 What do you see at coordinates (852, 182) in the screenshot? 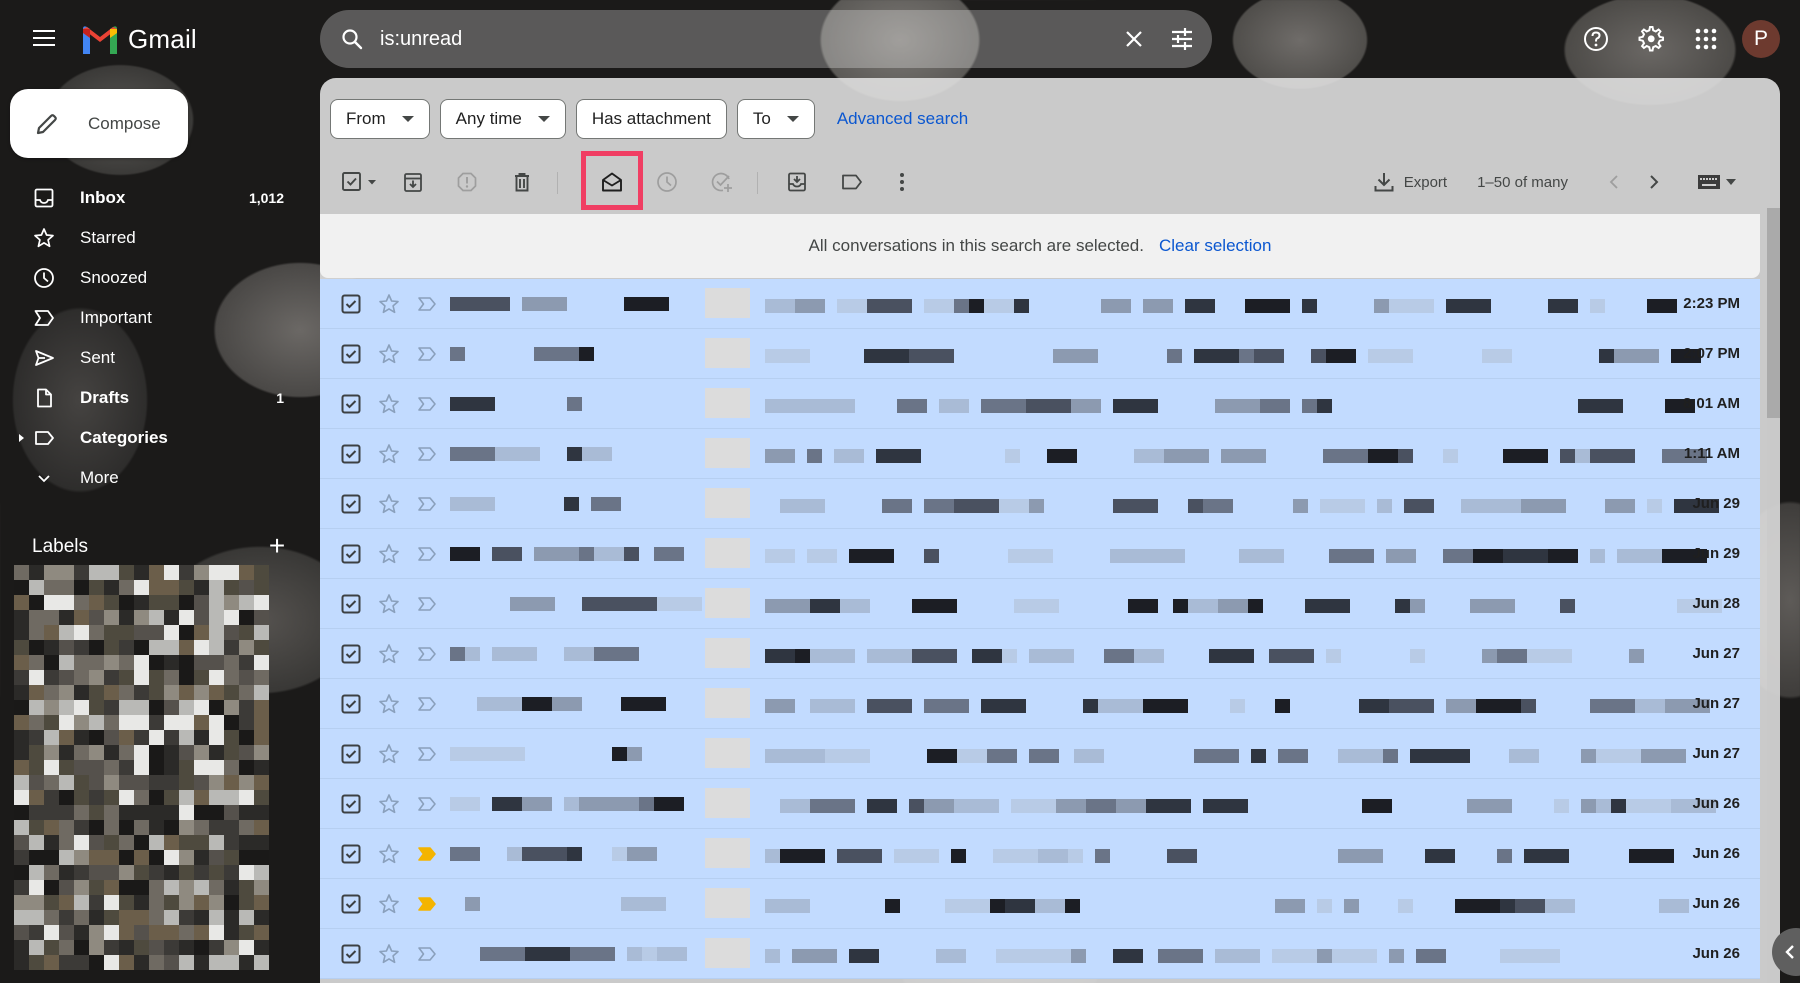
I see `labels-button` at bounding box center [852, 182].